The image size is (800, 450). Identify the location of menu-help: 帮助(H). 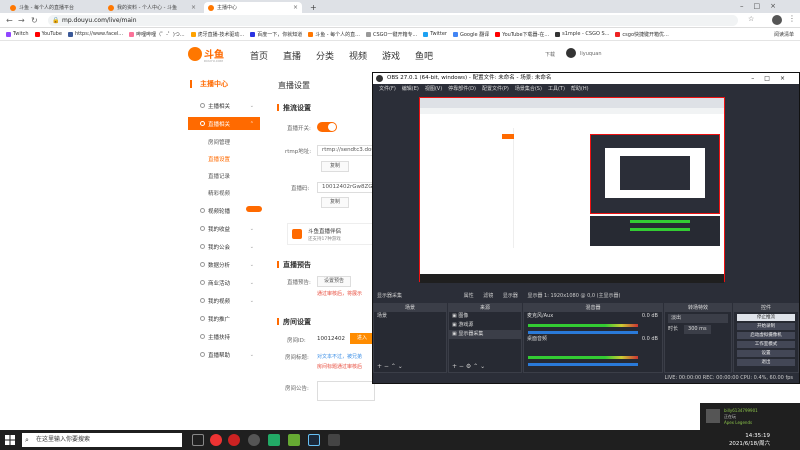
(580, 89).